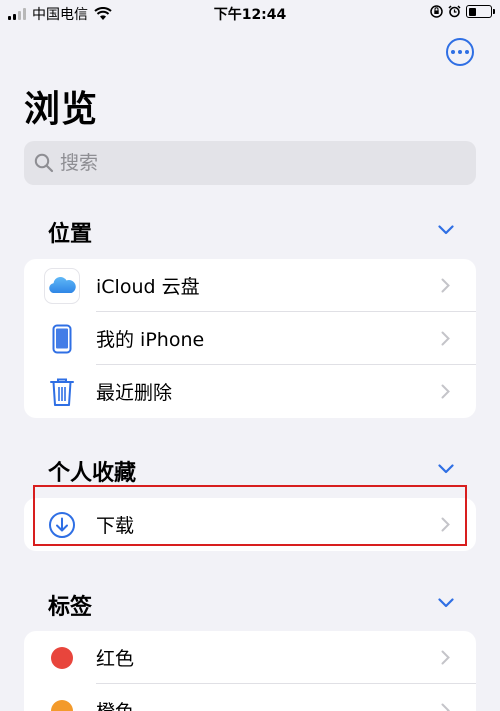  Describe the element at coordinates (62, 339) in the screenshot. I see `iphone-icon` at that location.